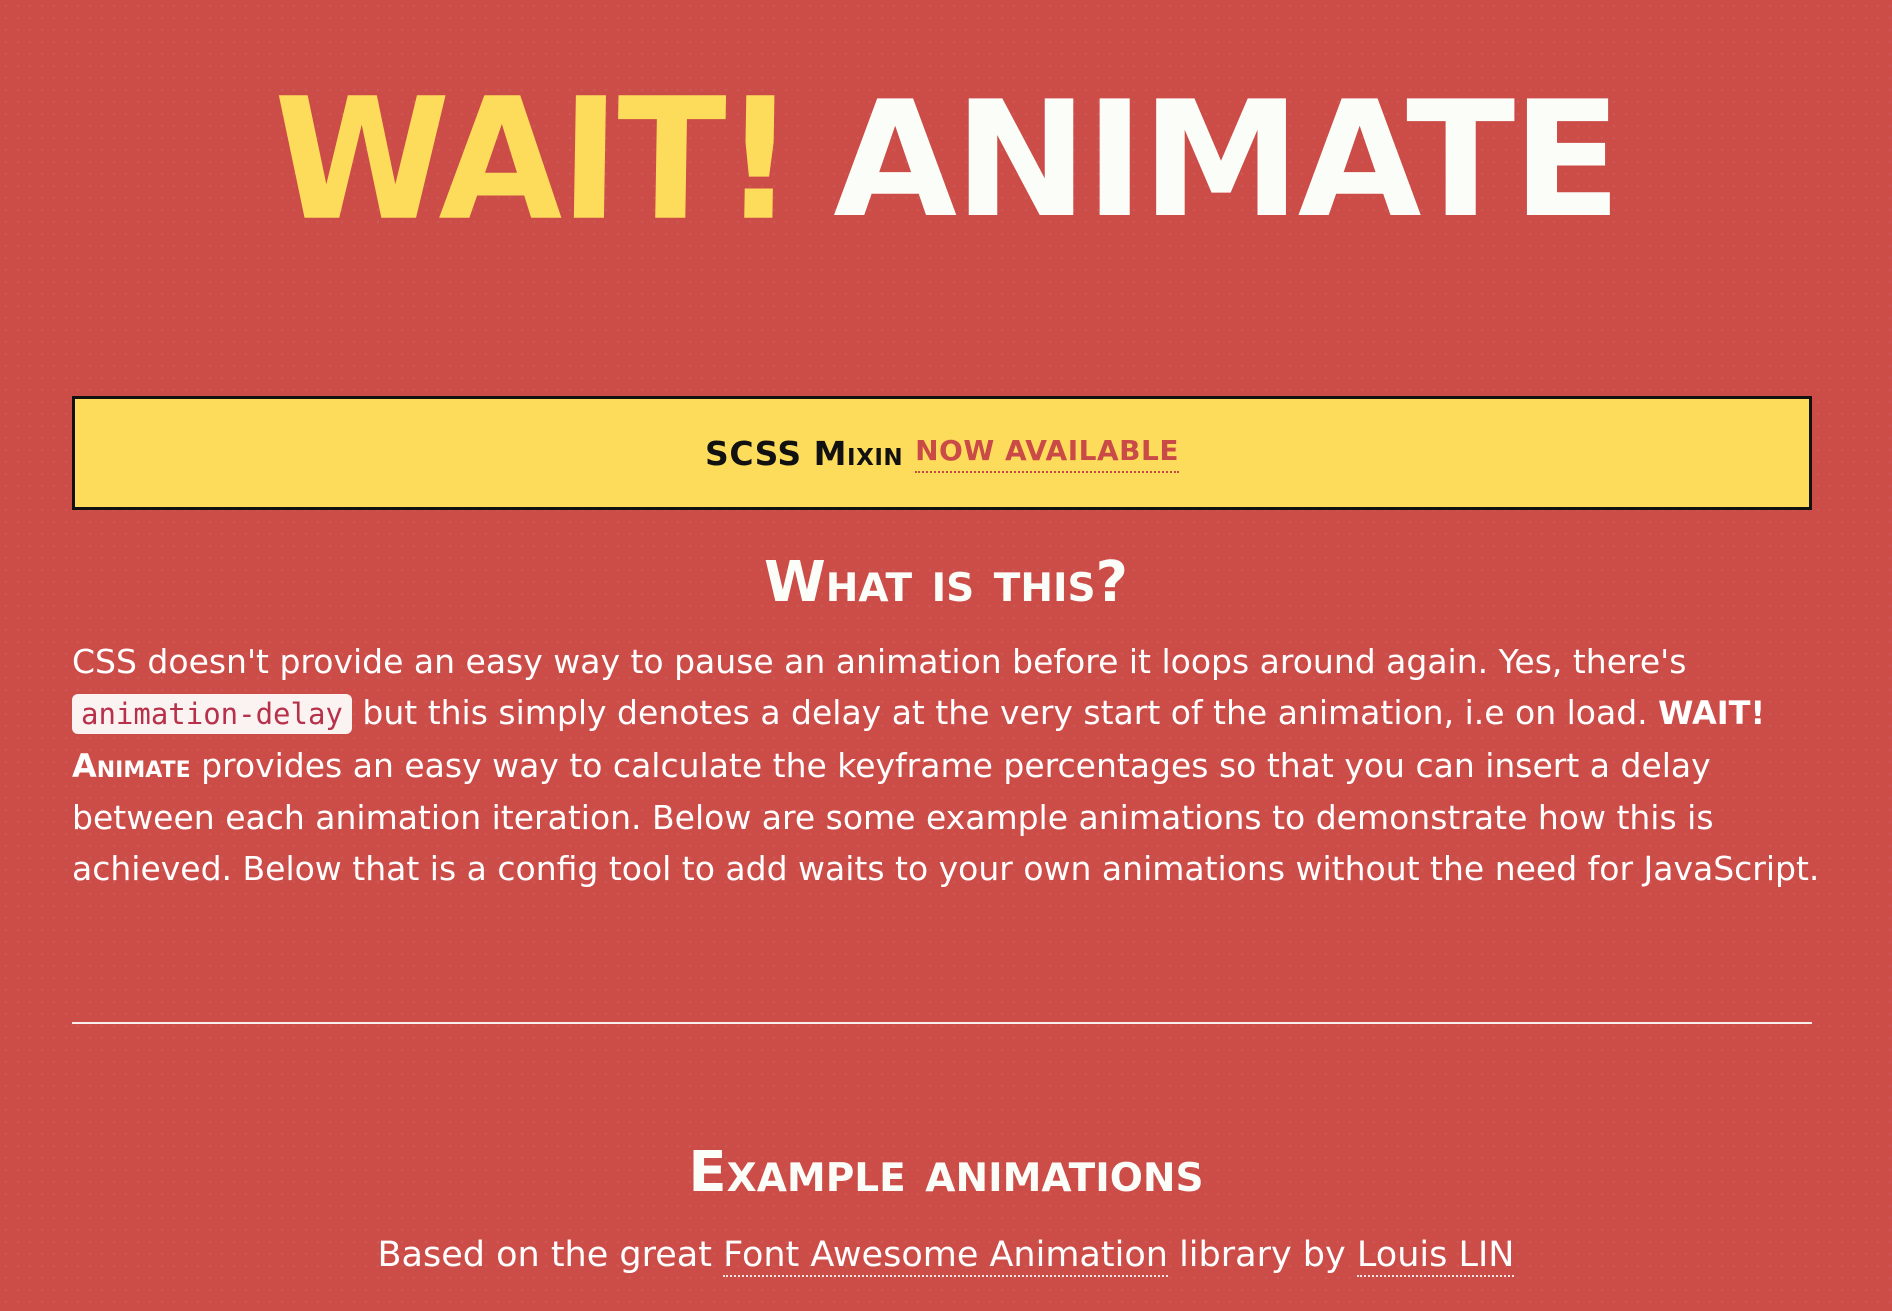  Describe the element at coordinates (946, 582) in the screenshot. I see `what-is-this-heading: What is this?` at that location.